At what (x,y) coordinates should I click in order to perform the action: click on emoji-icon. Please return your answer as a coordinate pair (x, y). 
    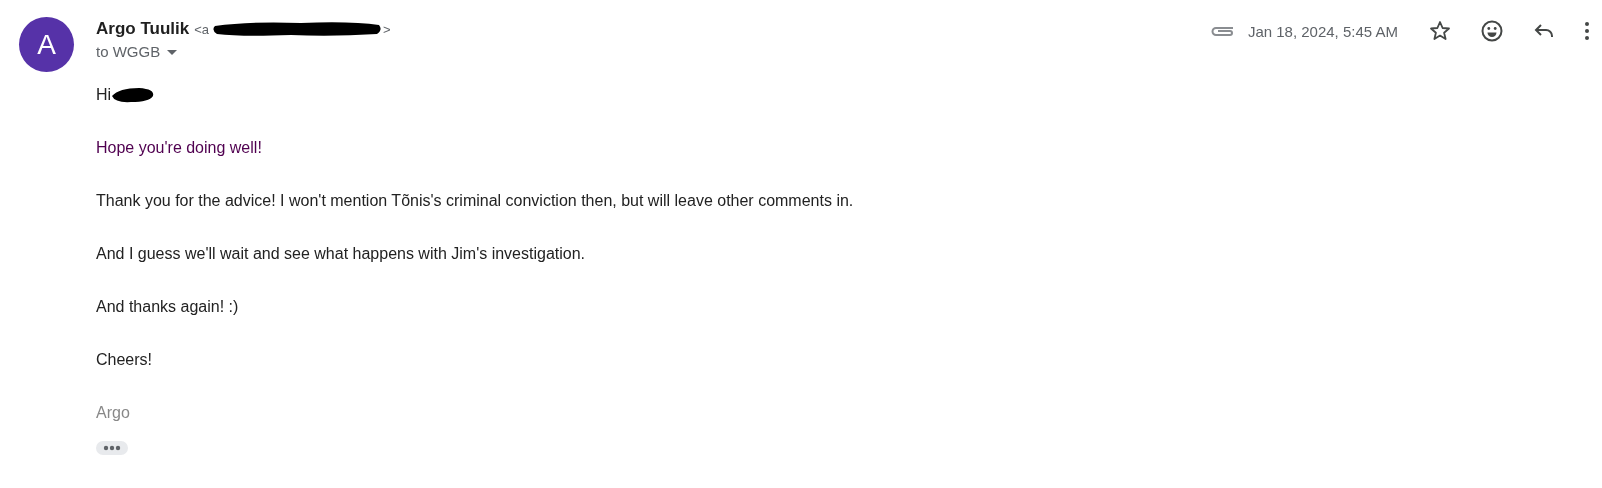
    Looking at the image, I should click on (1492, 31).